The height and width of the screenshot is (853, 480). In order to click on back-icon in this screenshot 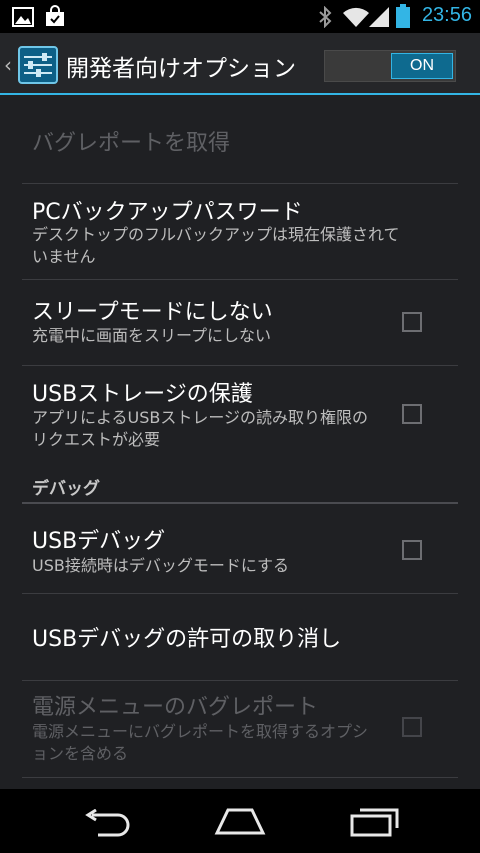, I will do `click(107, 823)`.